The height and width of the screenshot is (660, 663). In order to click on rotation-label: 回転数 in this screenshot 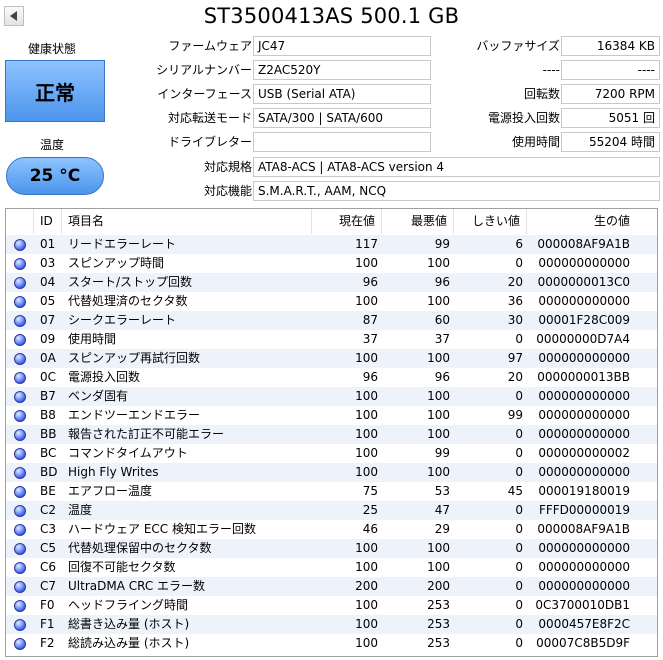, I will do `click(541, 94)`.